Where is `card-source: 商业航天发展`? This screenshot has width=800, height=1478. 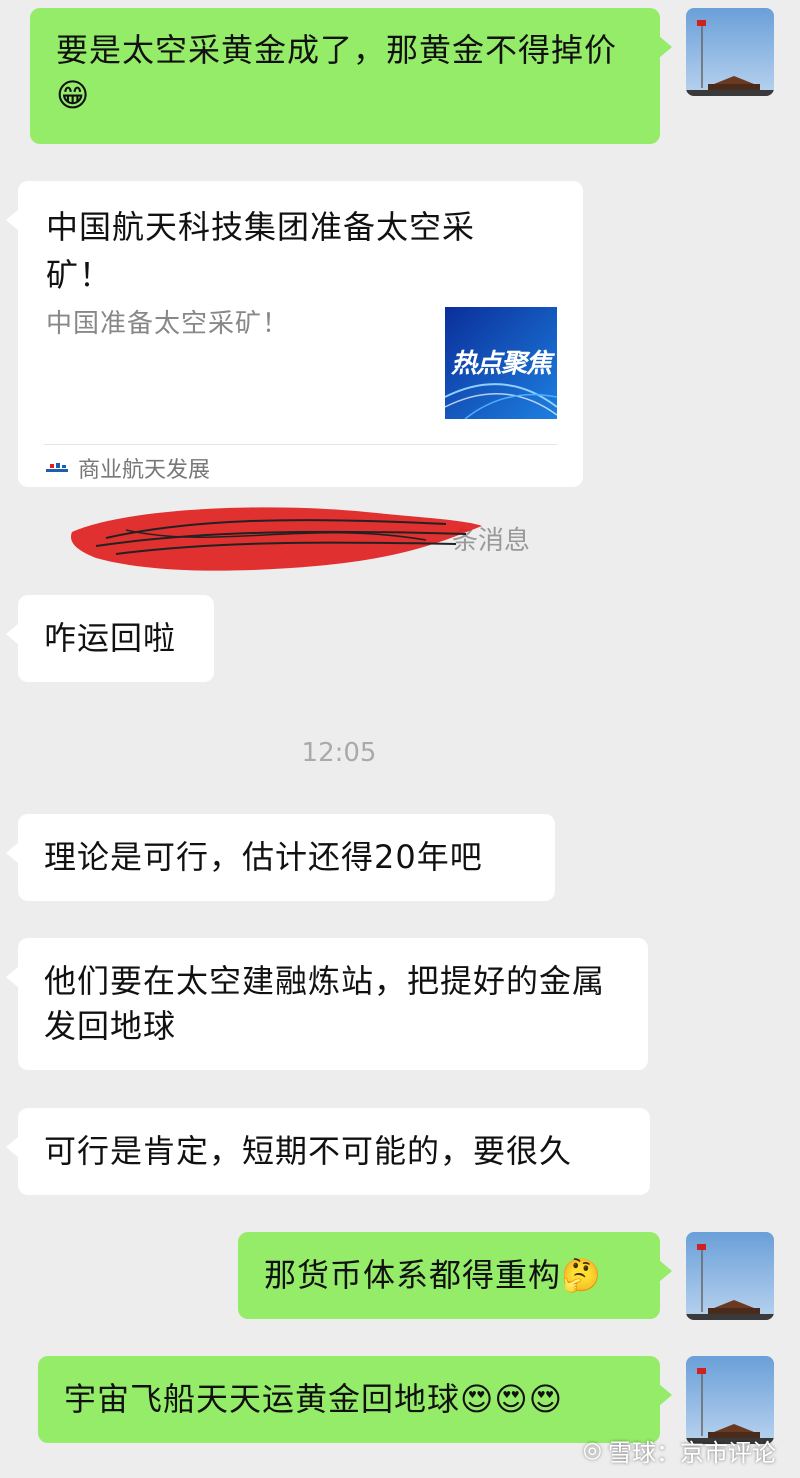 card-source: 商业航天发展 is located at coordinates (128, 468).